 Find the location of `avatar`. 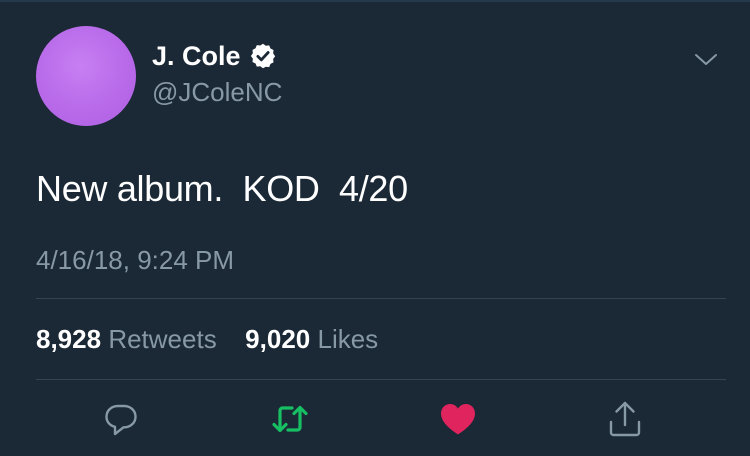

avatar is located at coordinates (86, 76).